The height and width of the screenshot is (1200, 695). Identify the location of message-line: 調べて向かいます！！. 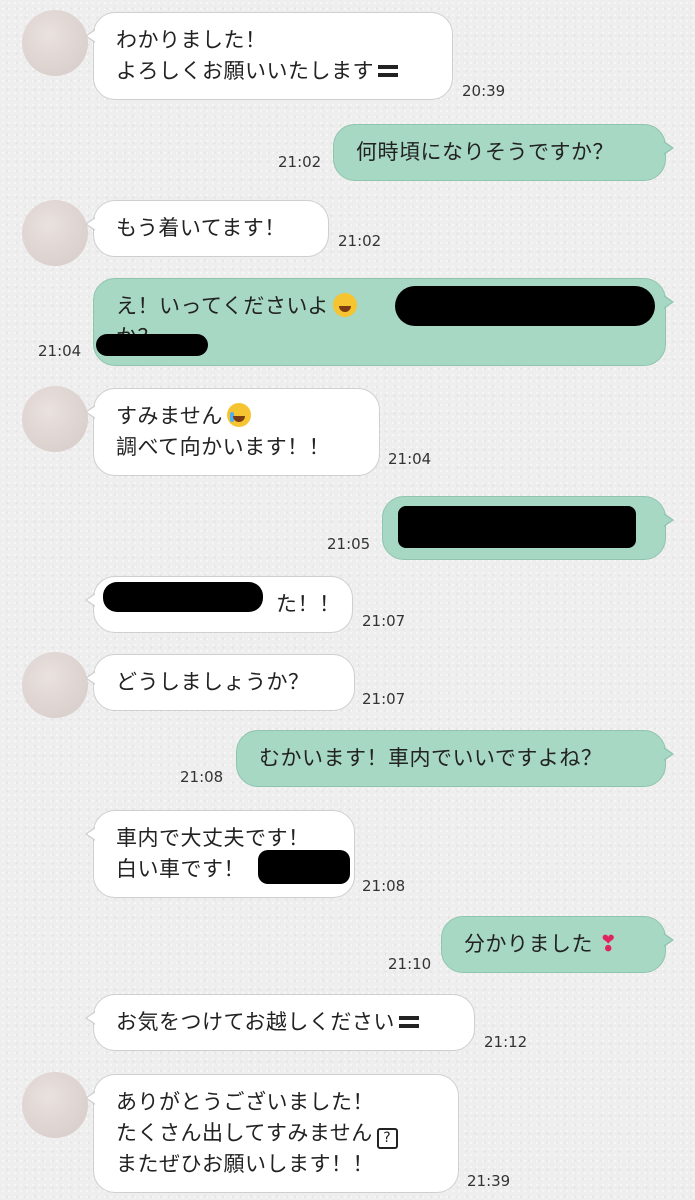
(223, 447).